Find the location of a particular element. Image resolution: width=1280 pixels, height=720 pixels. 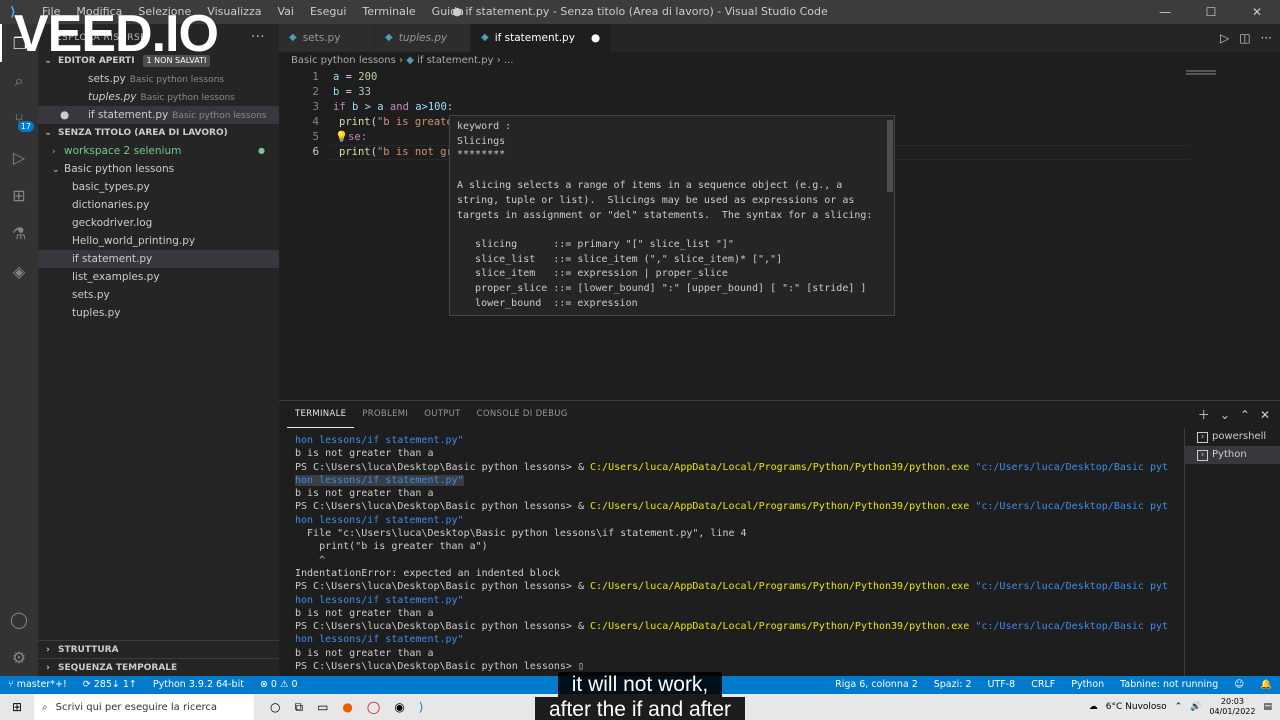

code-token: "b is not gr is located at coordinates (414, 152).